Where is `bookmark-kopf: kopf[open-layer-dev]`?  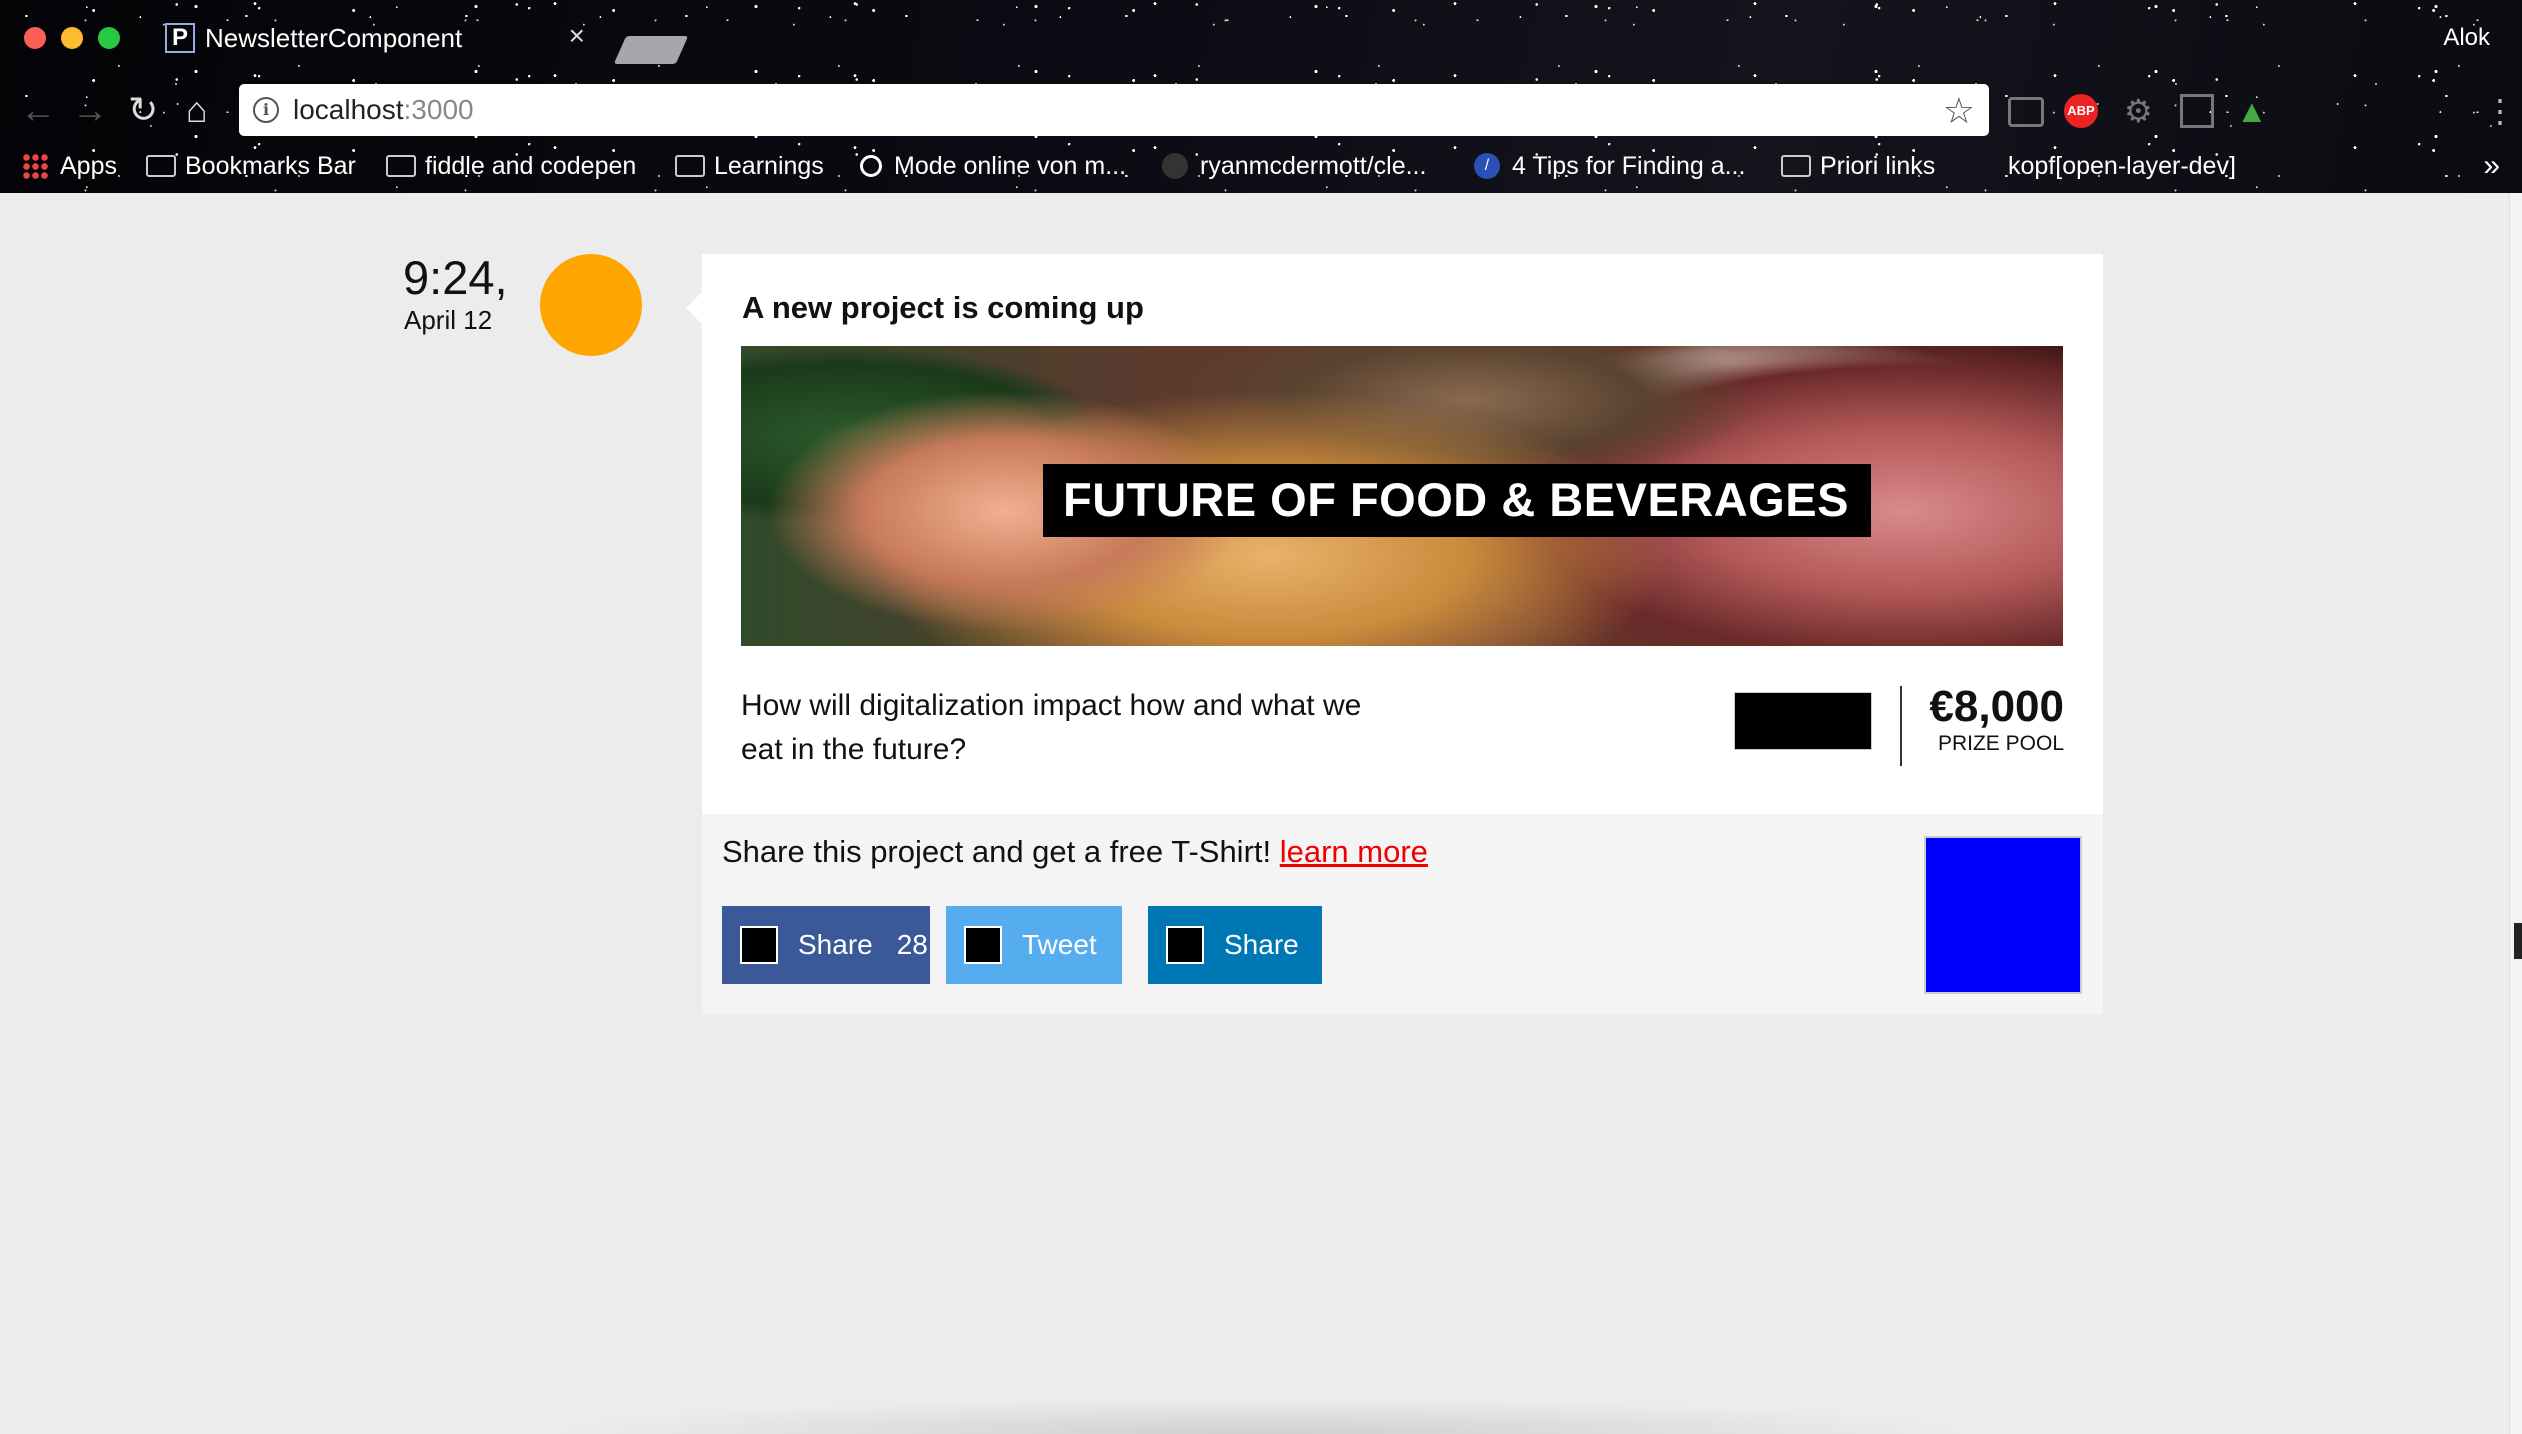 bookmark-kopf: kopf[open-layer-dev] is located at coordinates (2122, 166).